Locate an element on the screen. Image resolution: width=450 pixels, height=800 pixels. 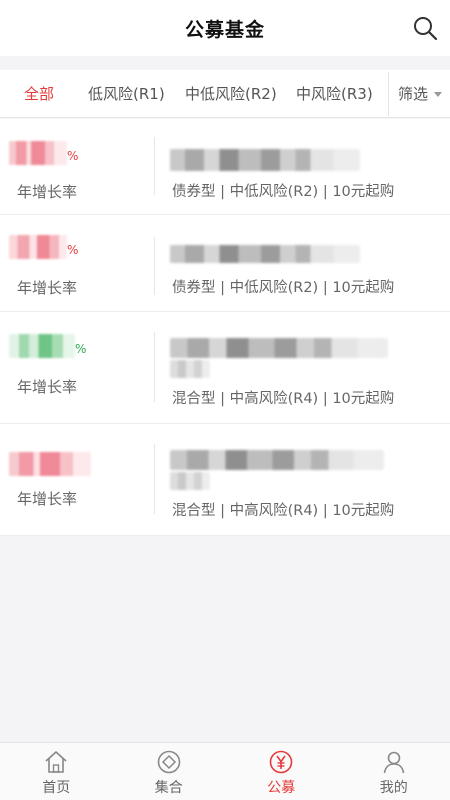
risk-tabs: 全部 低风险(R1) 中低风险(R2) 中风险(R3) 筛选 is located at coordinates (225, 94).